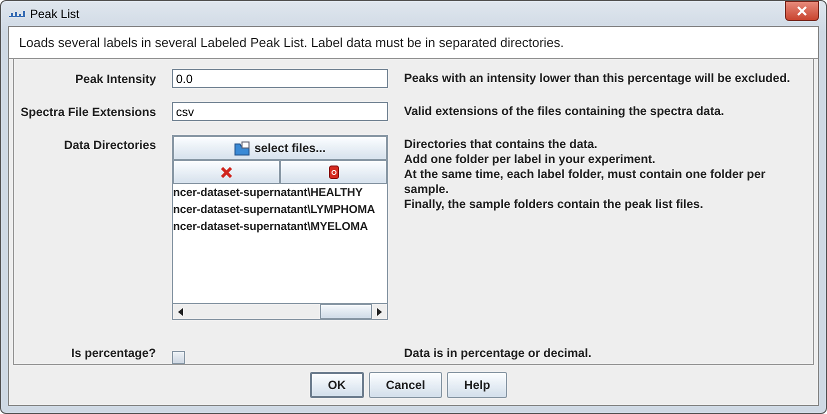 This screenshot has height=414, width=827. What do you see at coordinates (109, 145) in the screenshot?
I see `field-label: Data Directories` at bounding box center [109, 145].